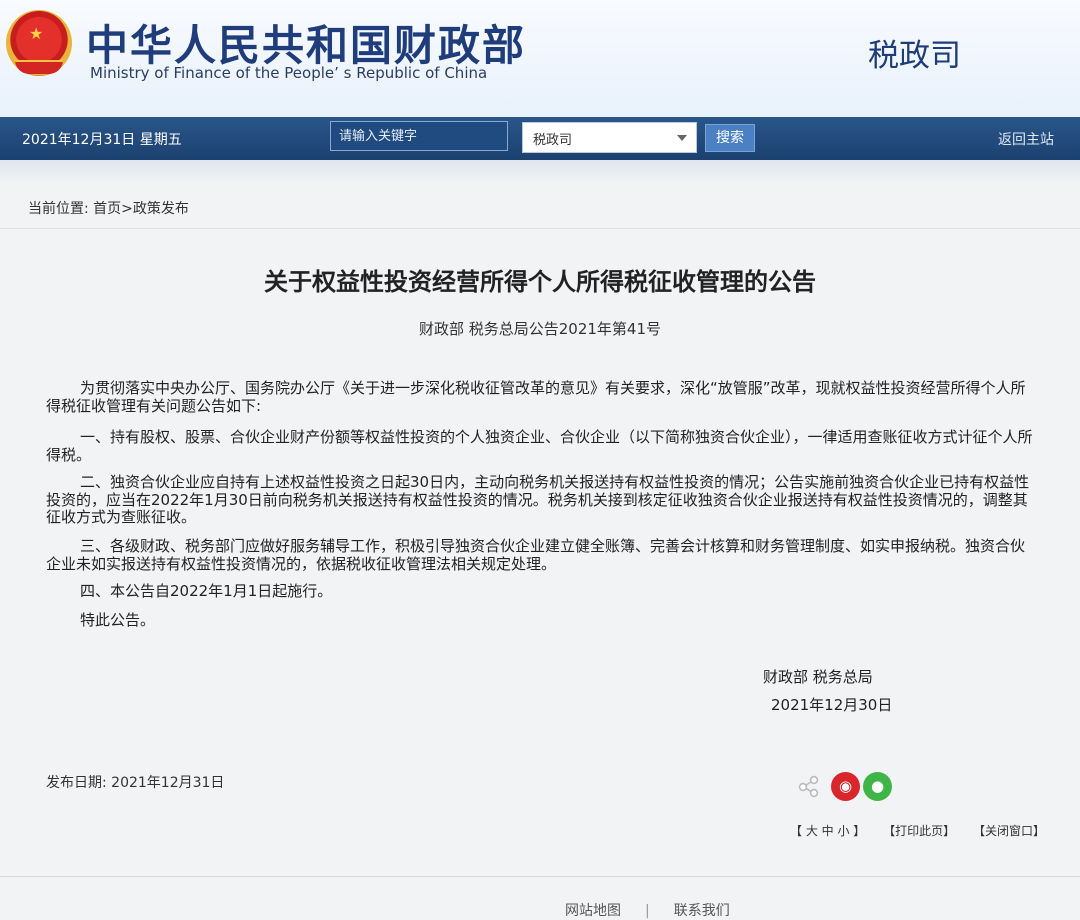  I want to click on national-emblem-icon: ★, so click(39, 43).